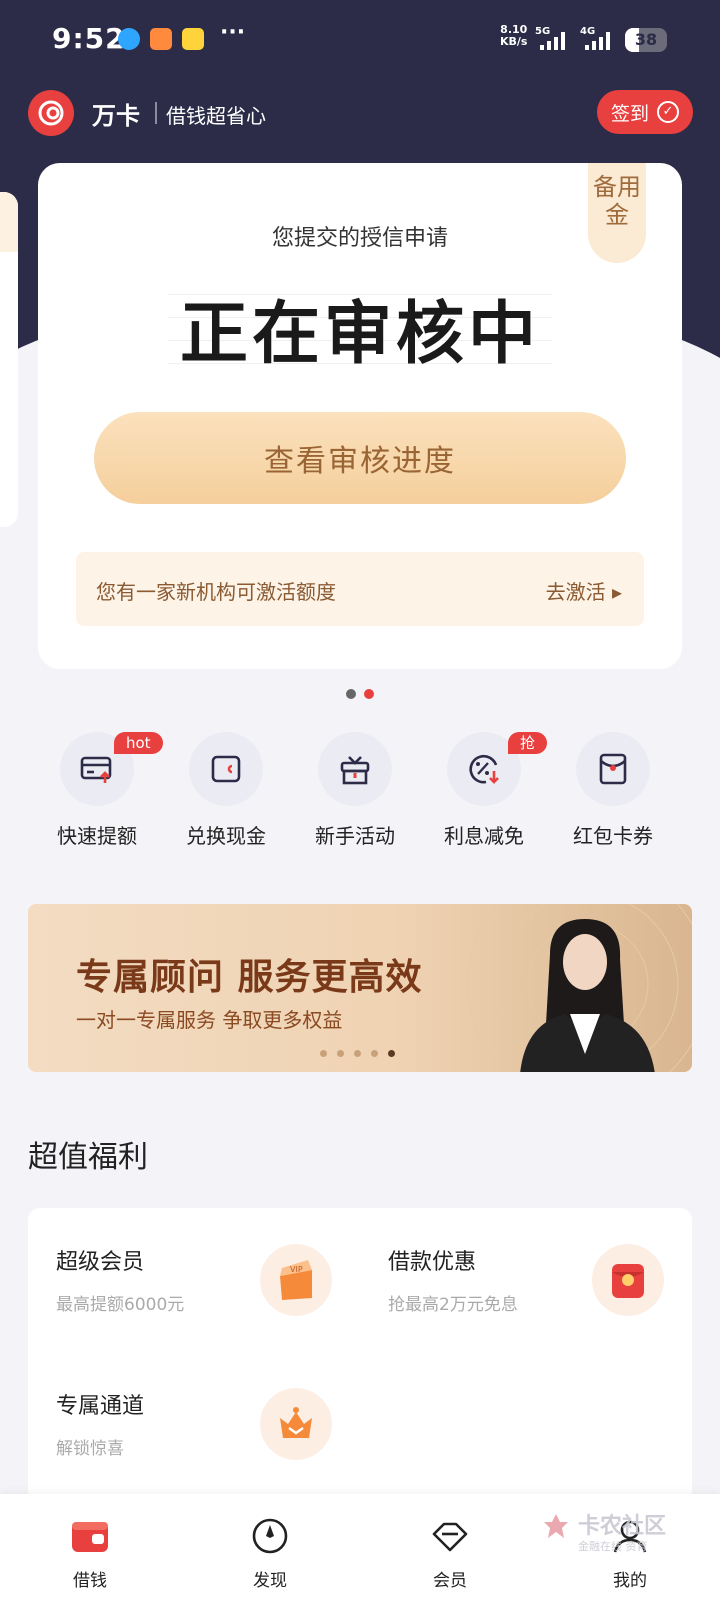  What do you see at coordinates (226, 836) in the screenshot?
I see `quick-action-label: 兑换现金` at bounding box center [226, 836].